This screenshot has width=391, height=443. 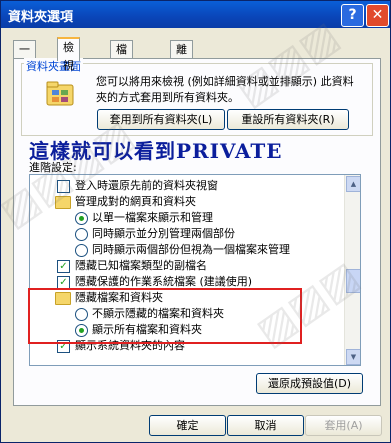 What do you see at coordinates (41, 17) in the screenshot?
I see `window-title: 資料夾選項` at bounding box center [41, 17].